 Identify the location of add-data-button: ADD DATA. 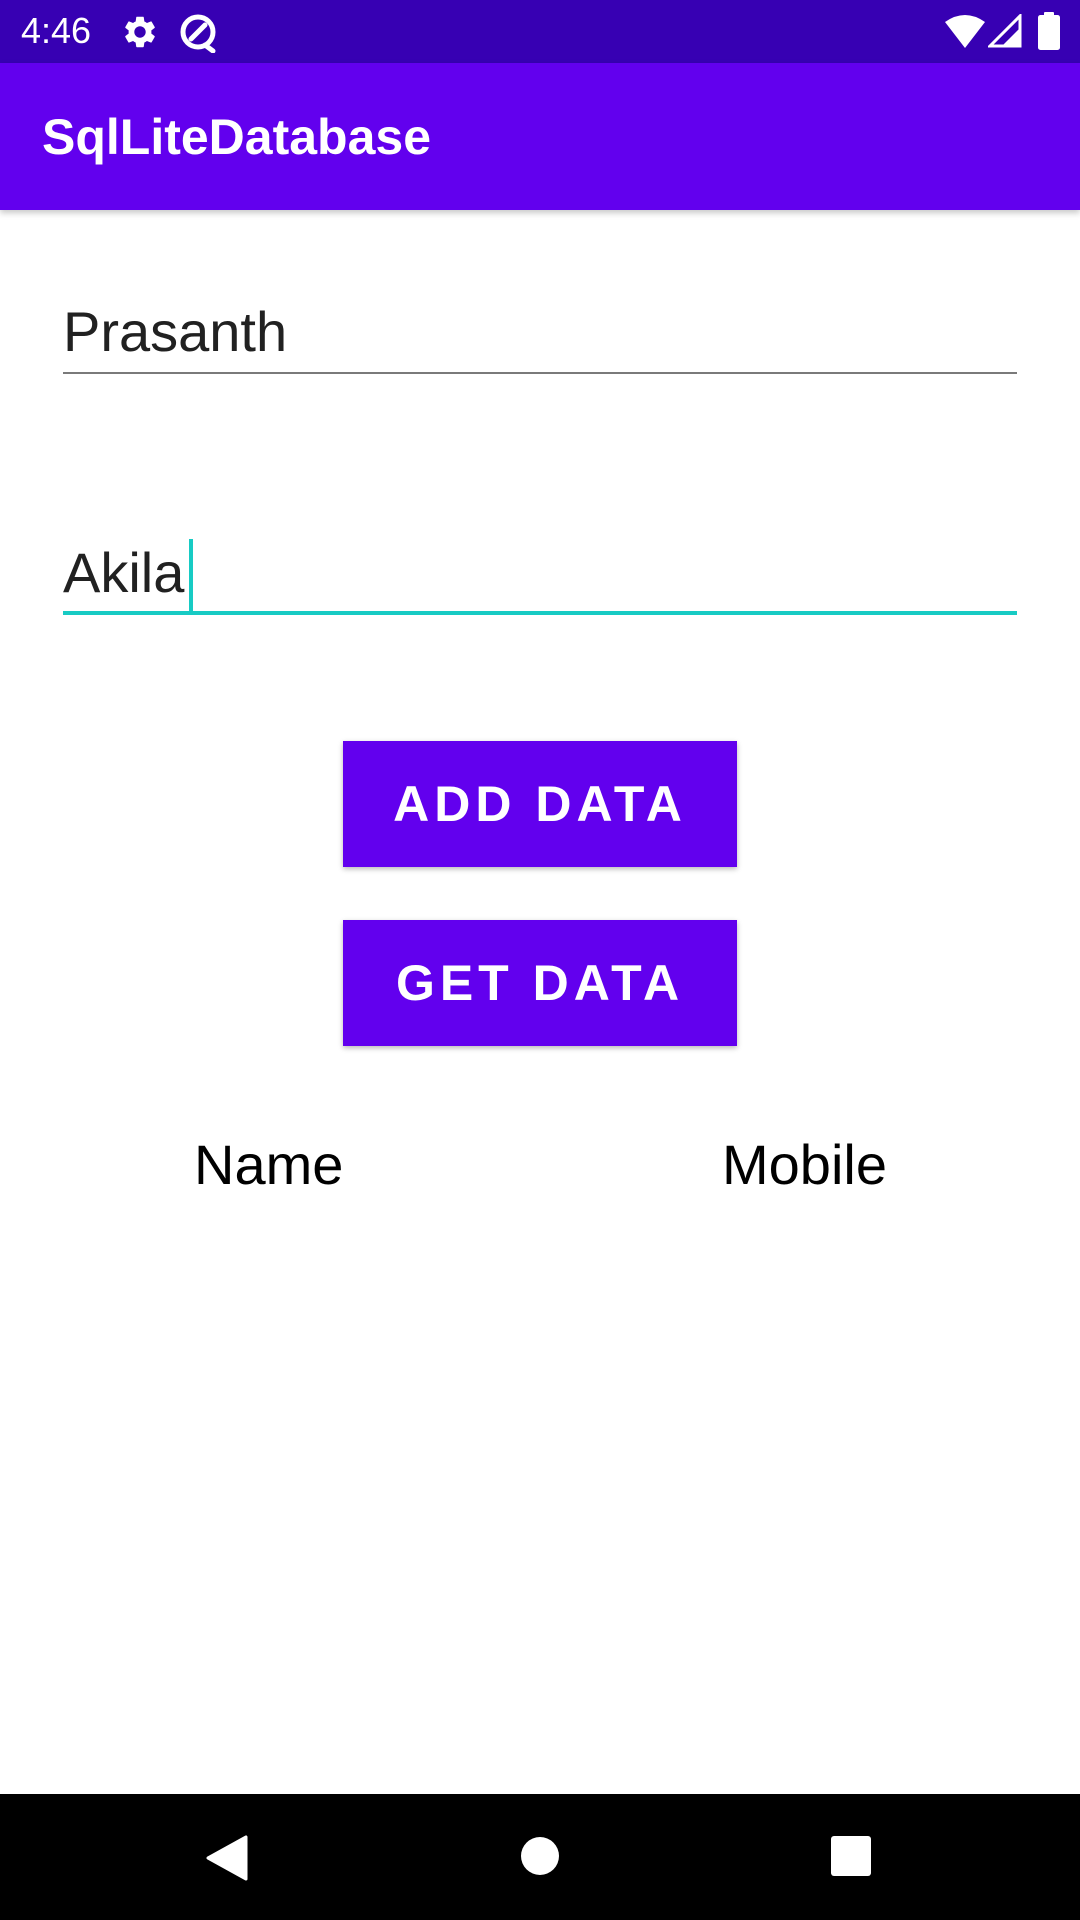
(540, 804).